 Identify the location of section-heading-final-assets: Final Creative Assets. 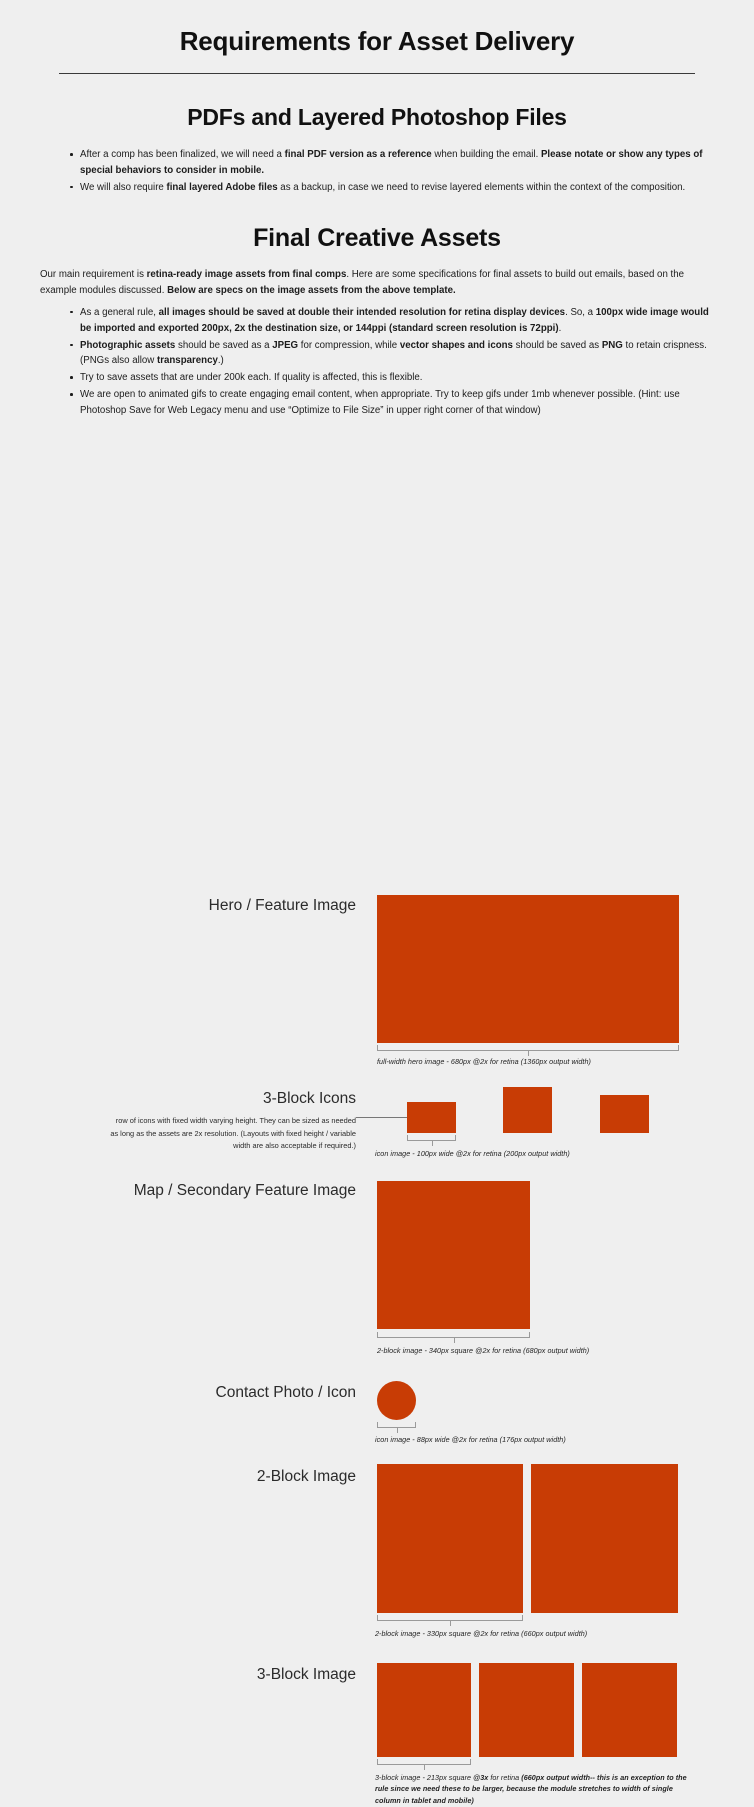
(377, 238).